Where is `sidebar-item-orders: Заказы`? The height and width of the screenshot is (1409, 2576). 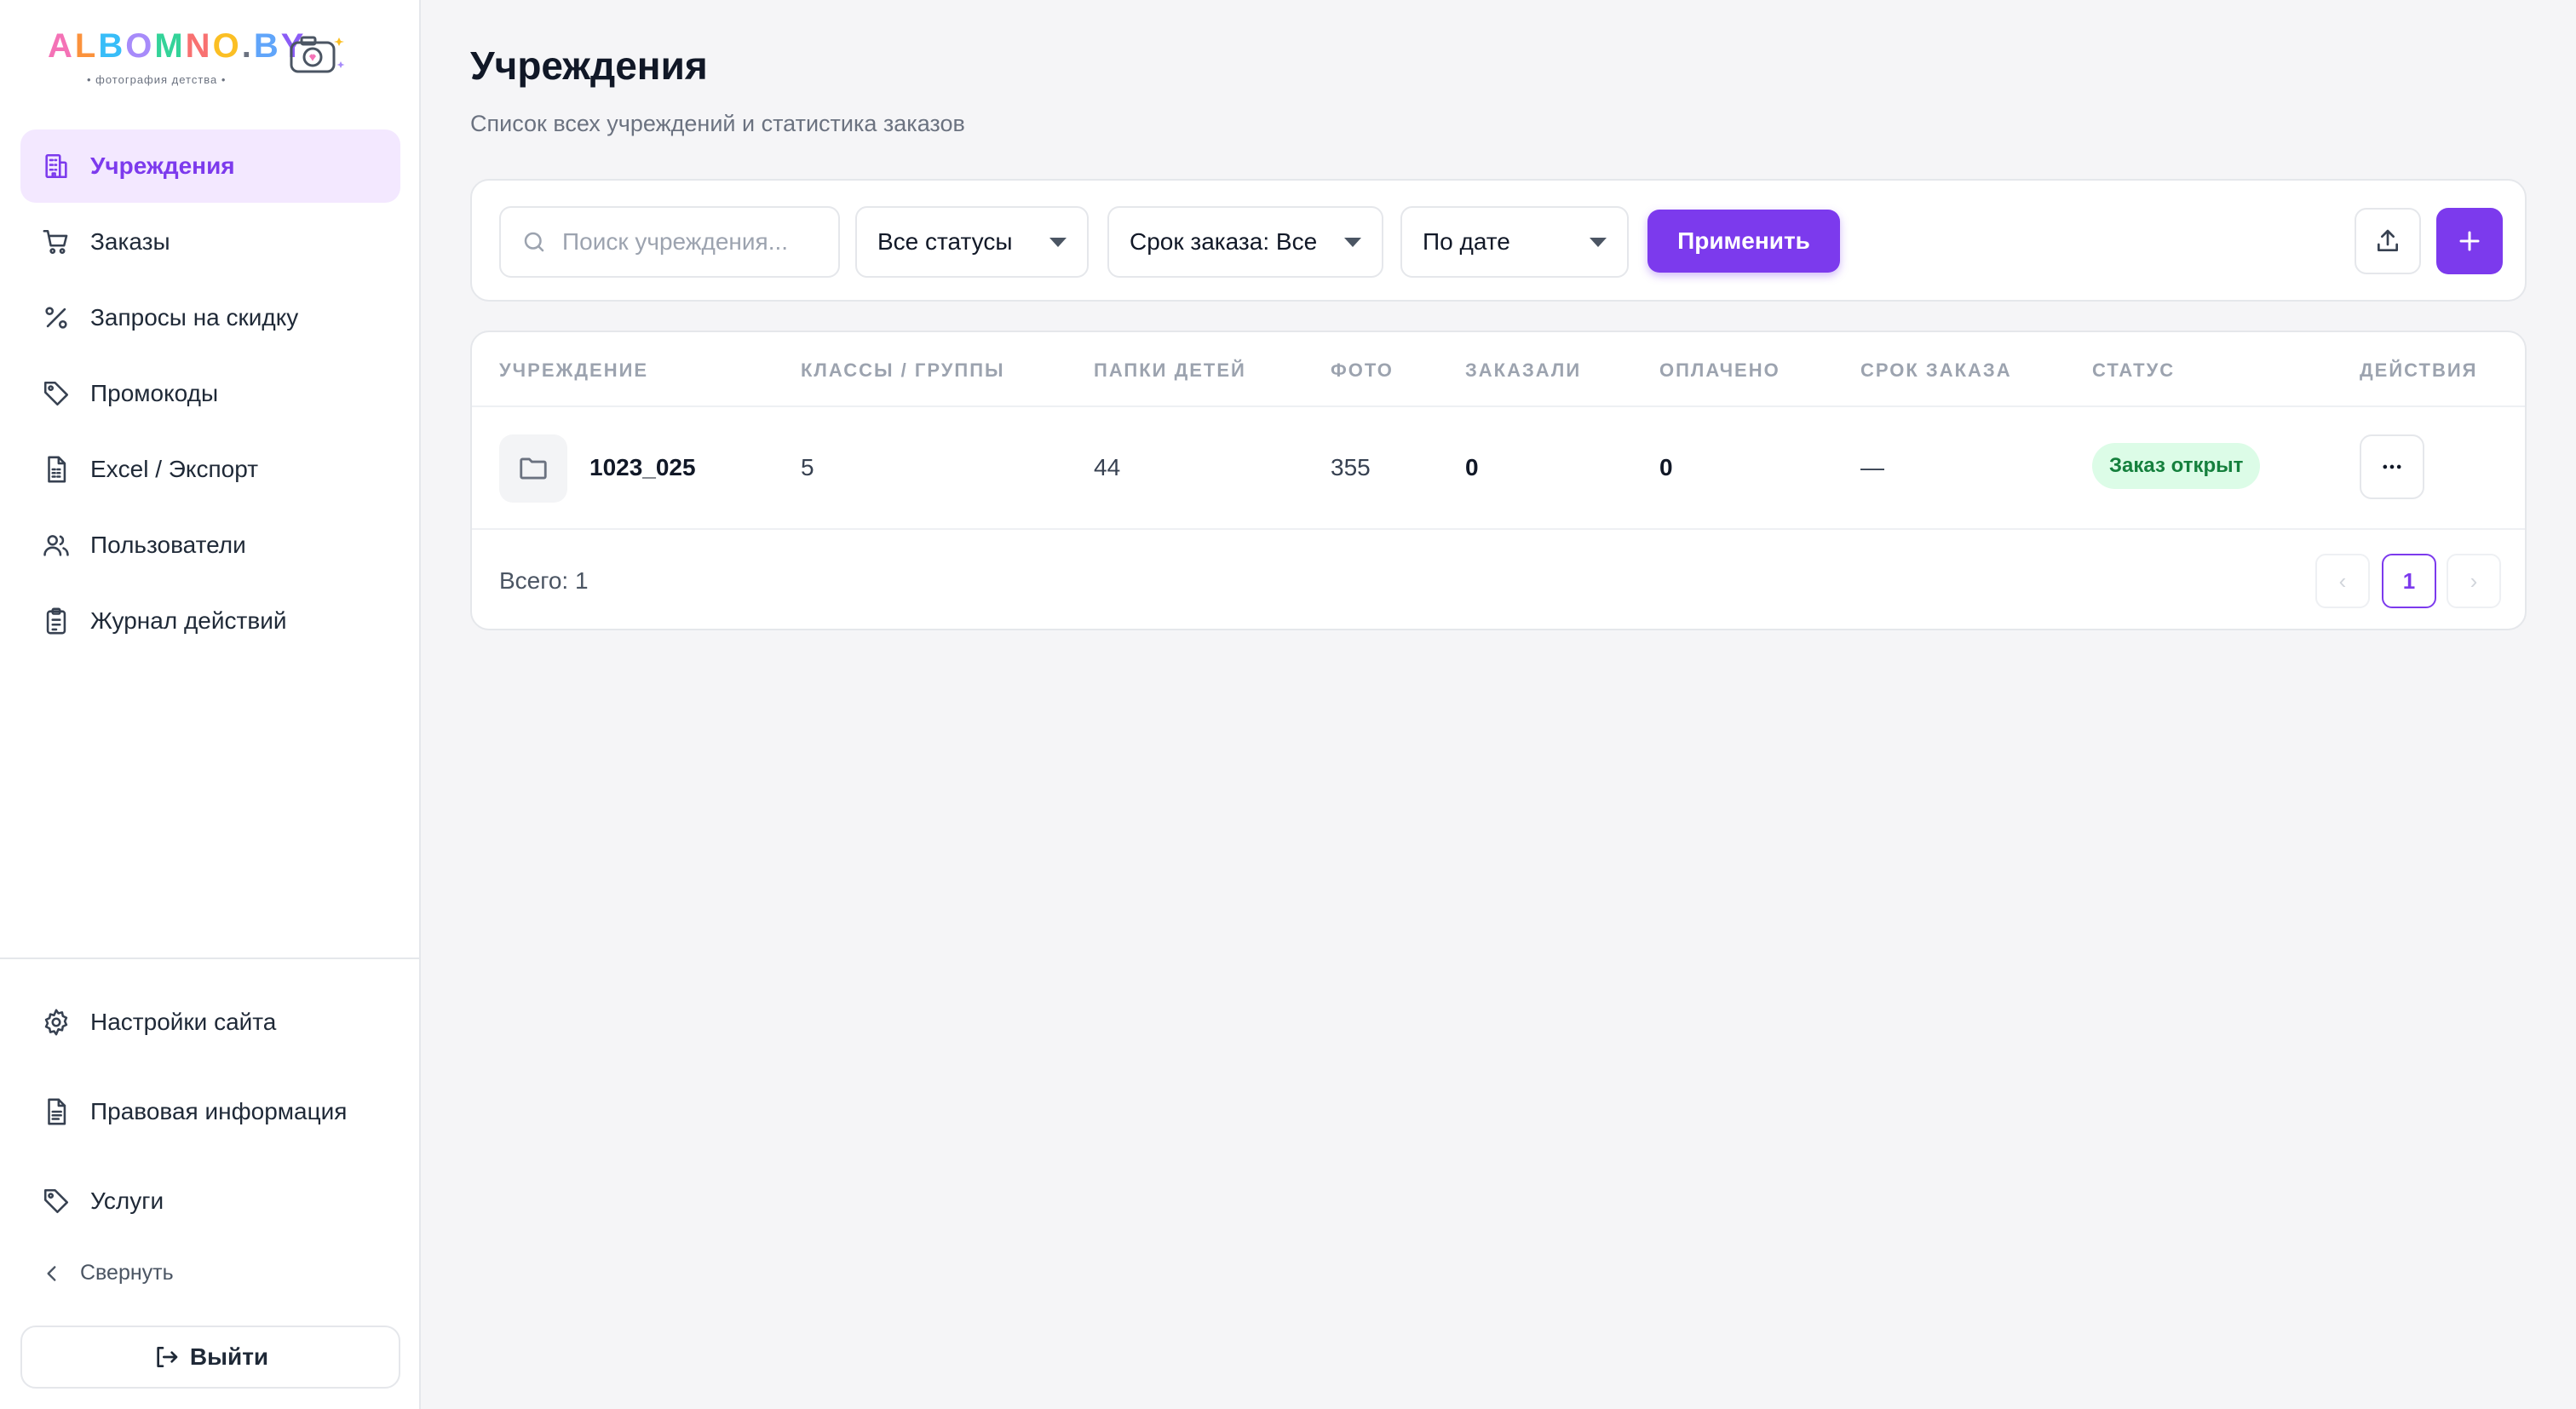
sidebar-item-orders: Заказы is located at coordinates (210, 242).